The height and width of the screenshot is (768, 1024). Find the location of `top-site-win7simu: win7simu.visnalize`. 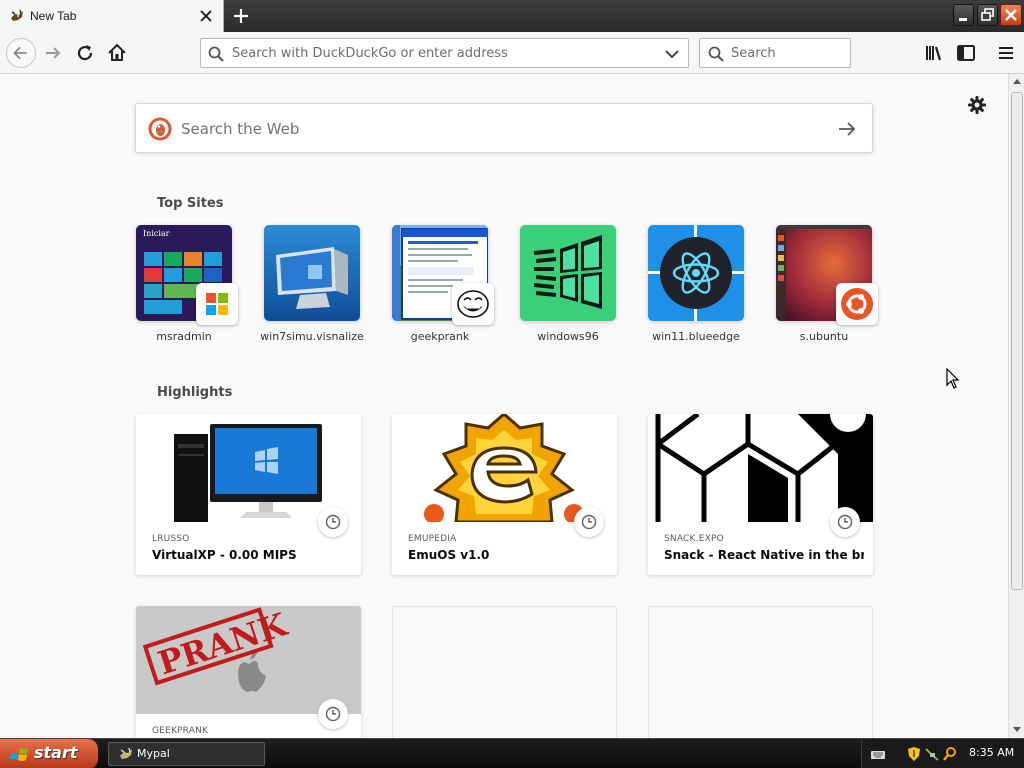

top-site-win7simu: win7simu.visnalize is located at coordinates (312, 287).